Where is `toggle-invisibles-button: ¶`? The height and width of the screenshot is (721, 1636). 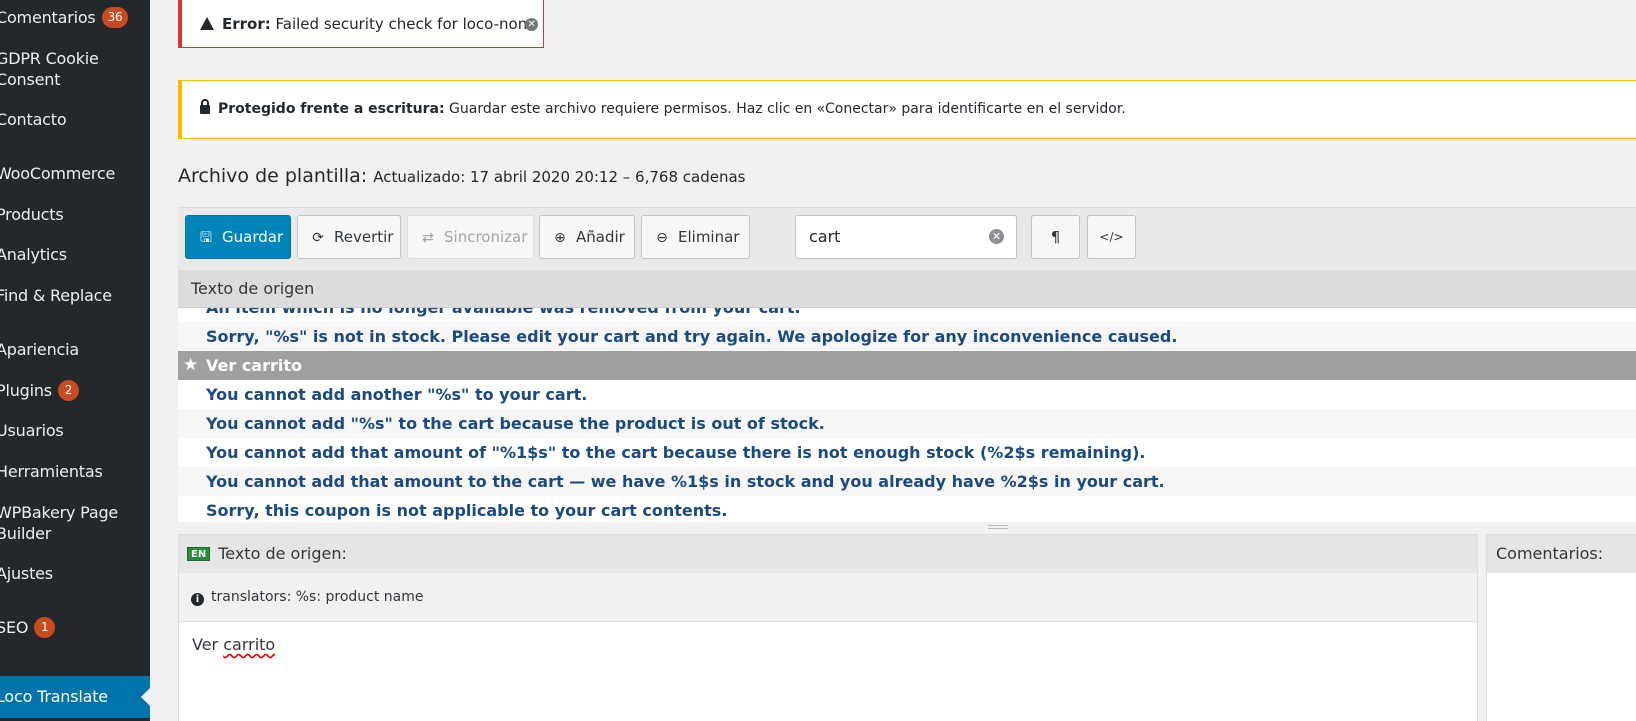 toggle-invisibles-button: ¶ is located at coordinates (1055, 237).